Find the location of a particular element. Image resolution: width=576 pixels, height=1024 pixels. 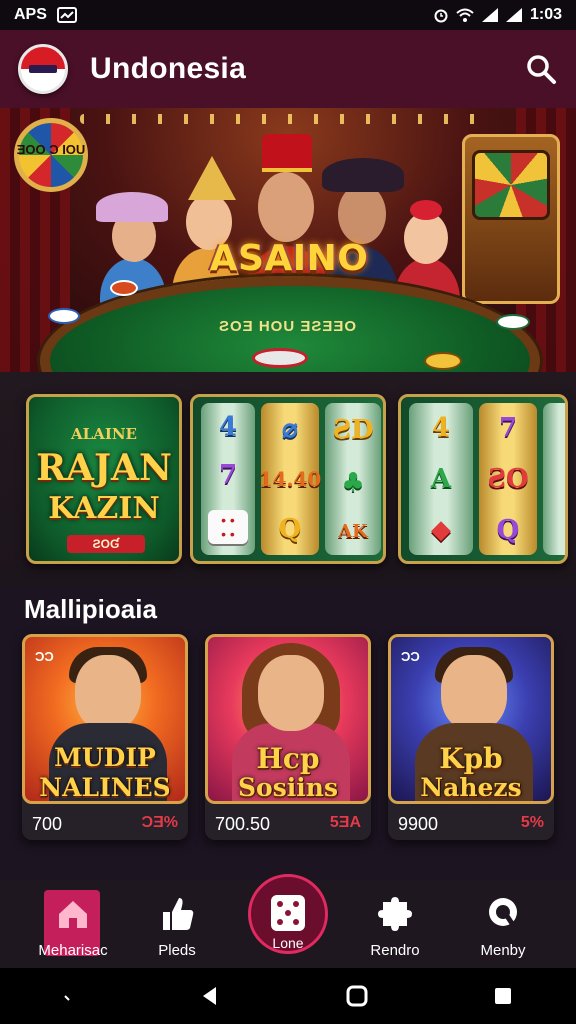

clover-icon: ♣ is located at coordinates (353, 482).